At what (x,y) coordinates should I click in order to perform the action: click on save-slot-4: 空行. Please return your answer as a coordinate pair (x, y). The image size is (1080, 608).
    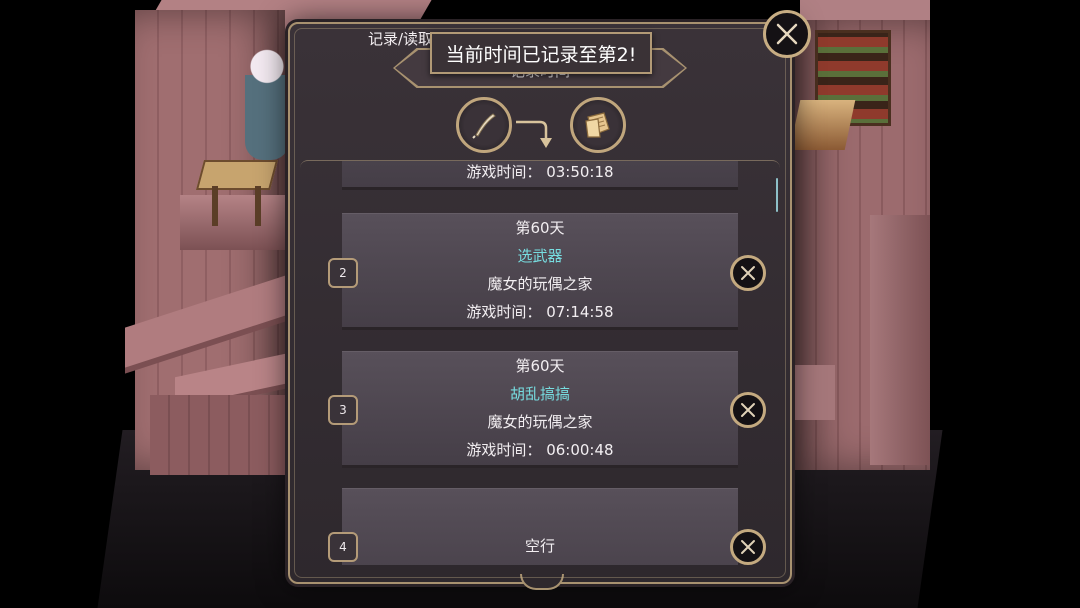
    Looking at the image, I should click on (540, 526).